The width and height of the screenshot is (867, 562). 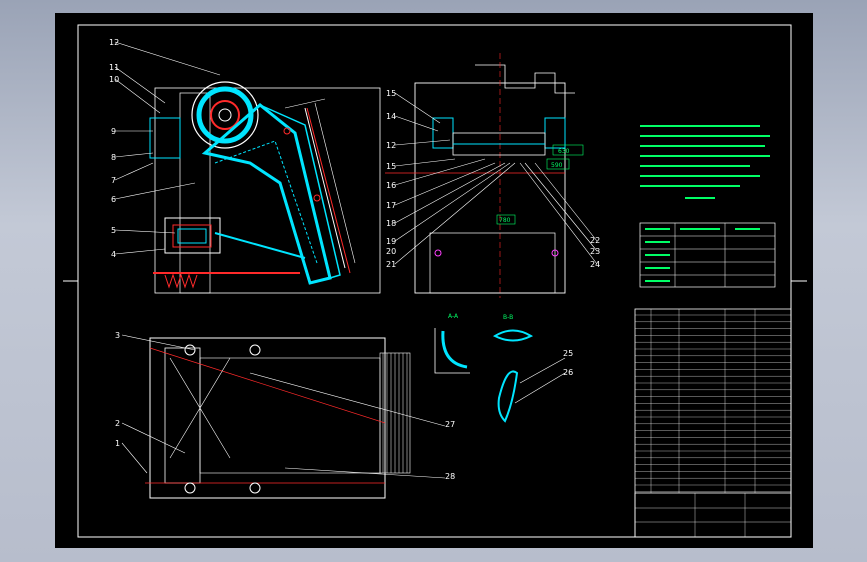 I want to click on balloon-25: 25, so click(x=568, y=353).